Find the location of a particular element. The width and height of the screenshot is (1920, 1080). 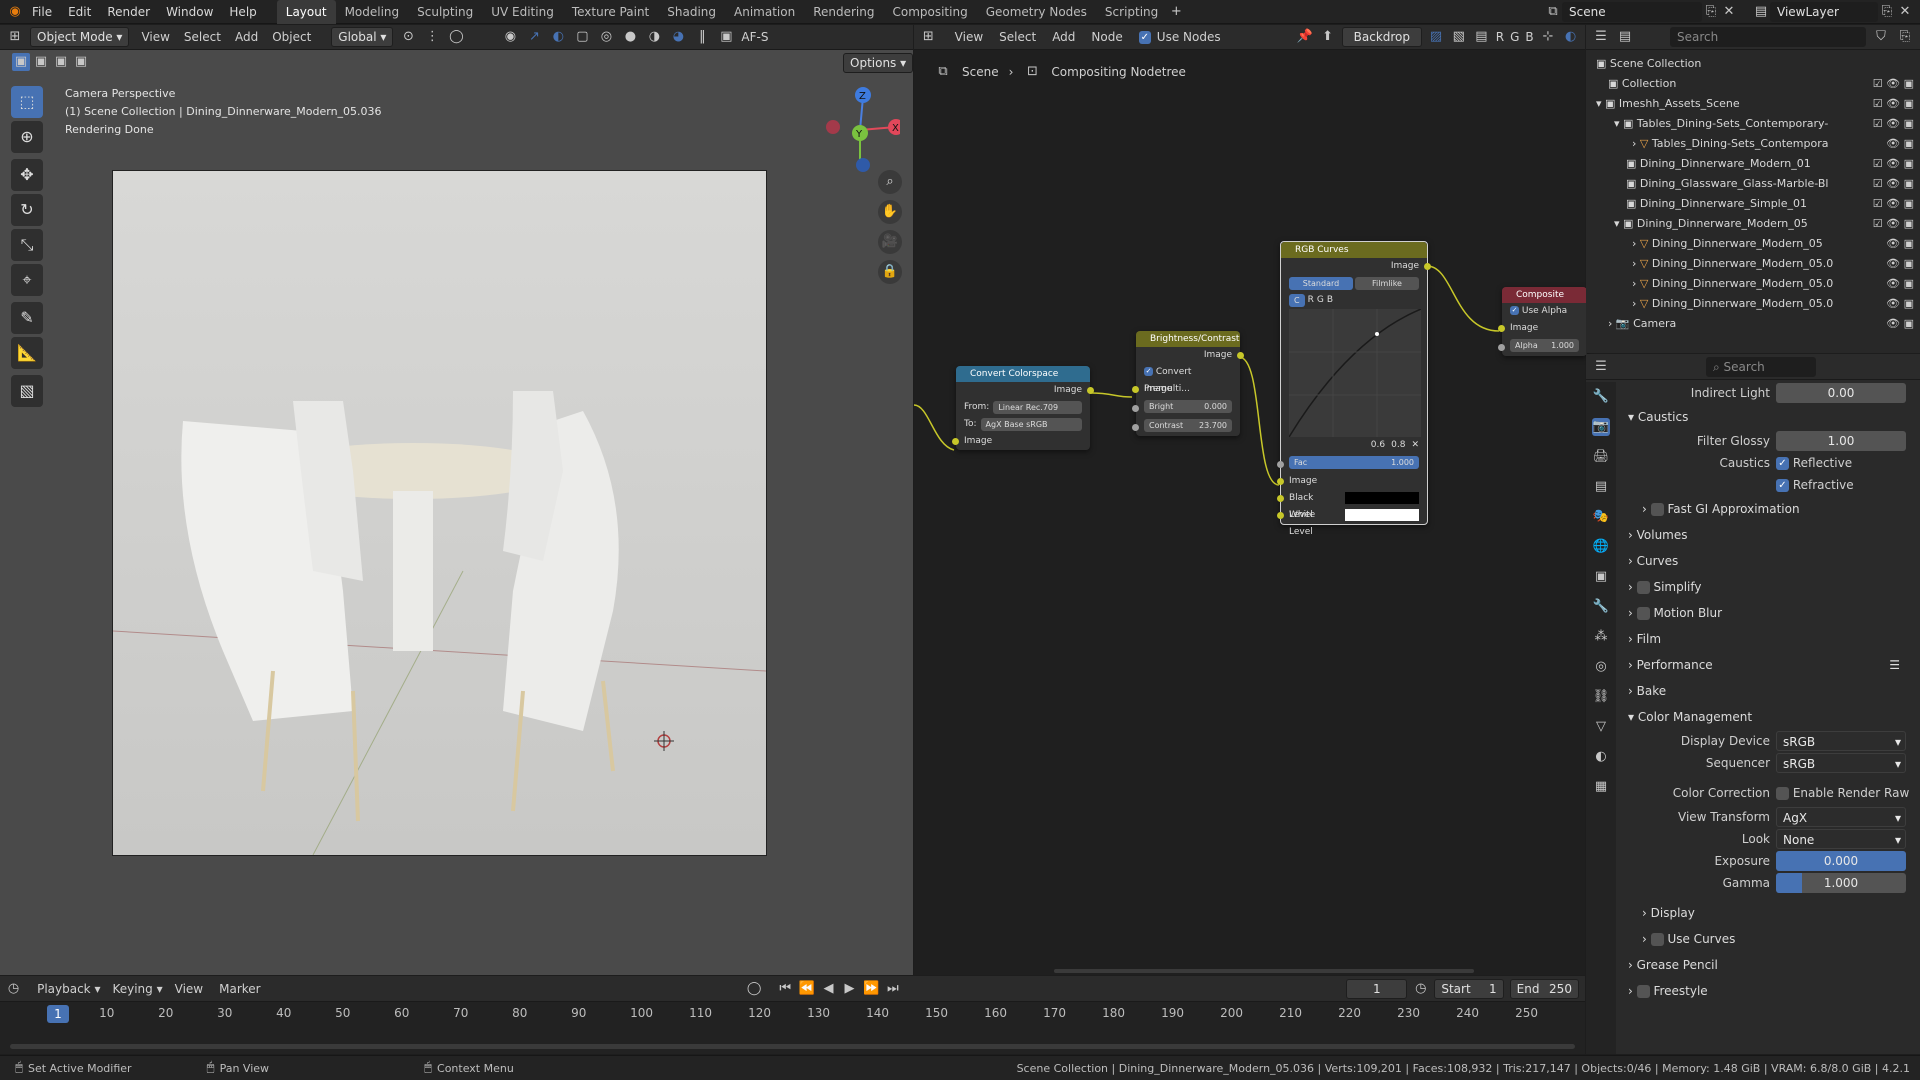

properties-type-icon: ☰ is located at coordinates (1601, 367).